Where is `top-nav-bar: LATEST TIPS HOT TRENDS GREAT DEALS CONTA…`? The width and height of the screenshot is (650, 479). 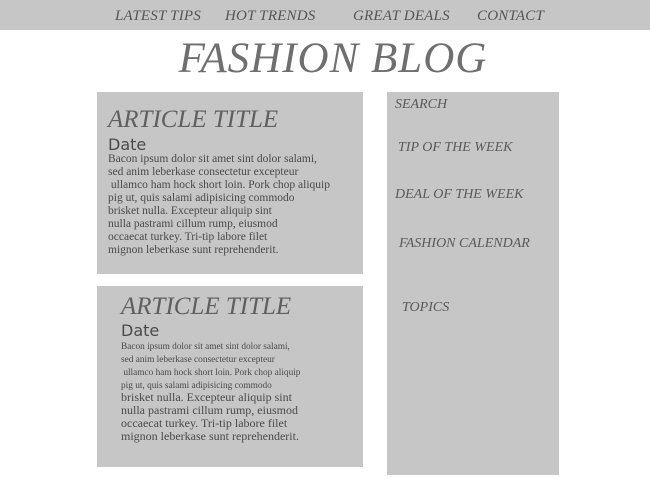
top-nav-bar: LATEST TIPS HOT TRENDS GREAT DEALS CONTA… is located at coordinates (325, 15).